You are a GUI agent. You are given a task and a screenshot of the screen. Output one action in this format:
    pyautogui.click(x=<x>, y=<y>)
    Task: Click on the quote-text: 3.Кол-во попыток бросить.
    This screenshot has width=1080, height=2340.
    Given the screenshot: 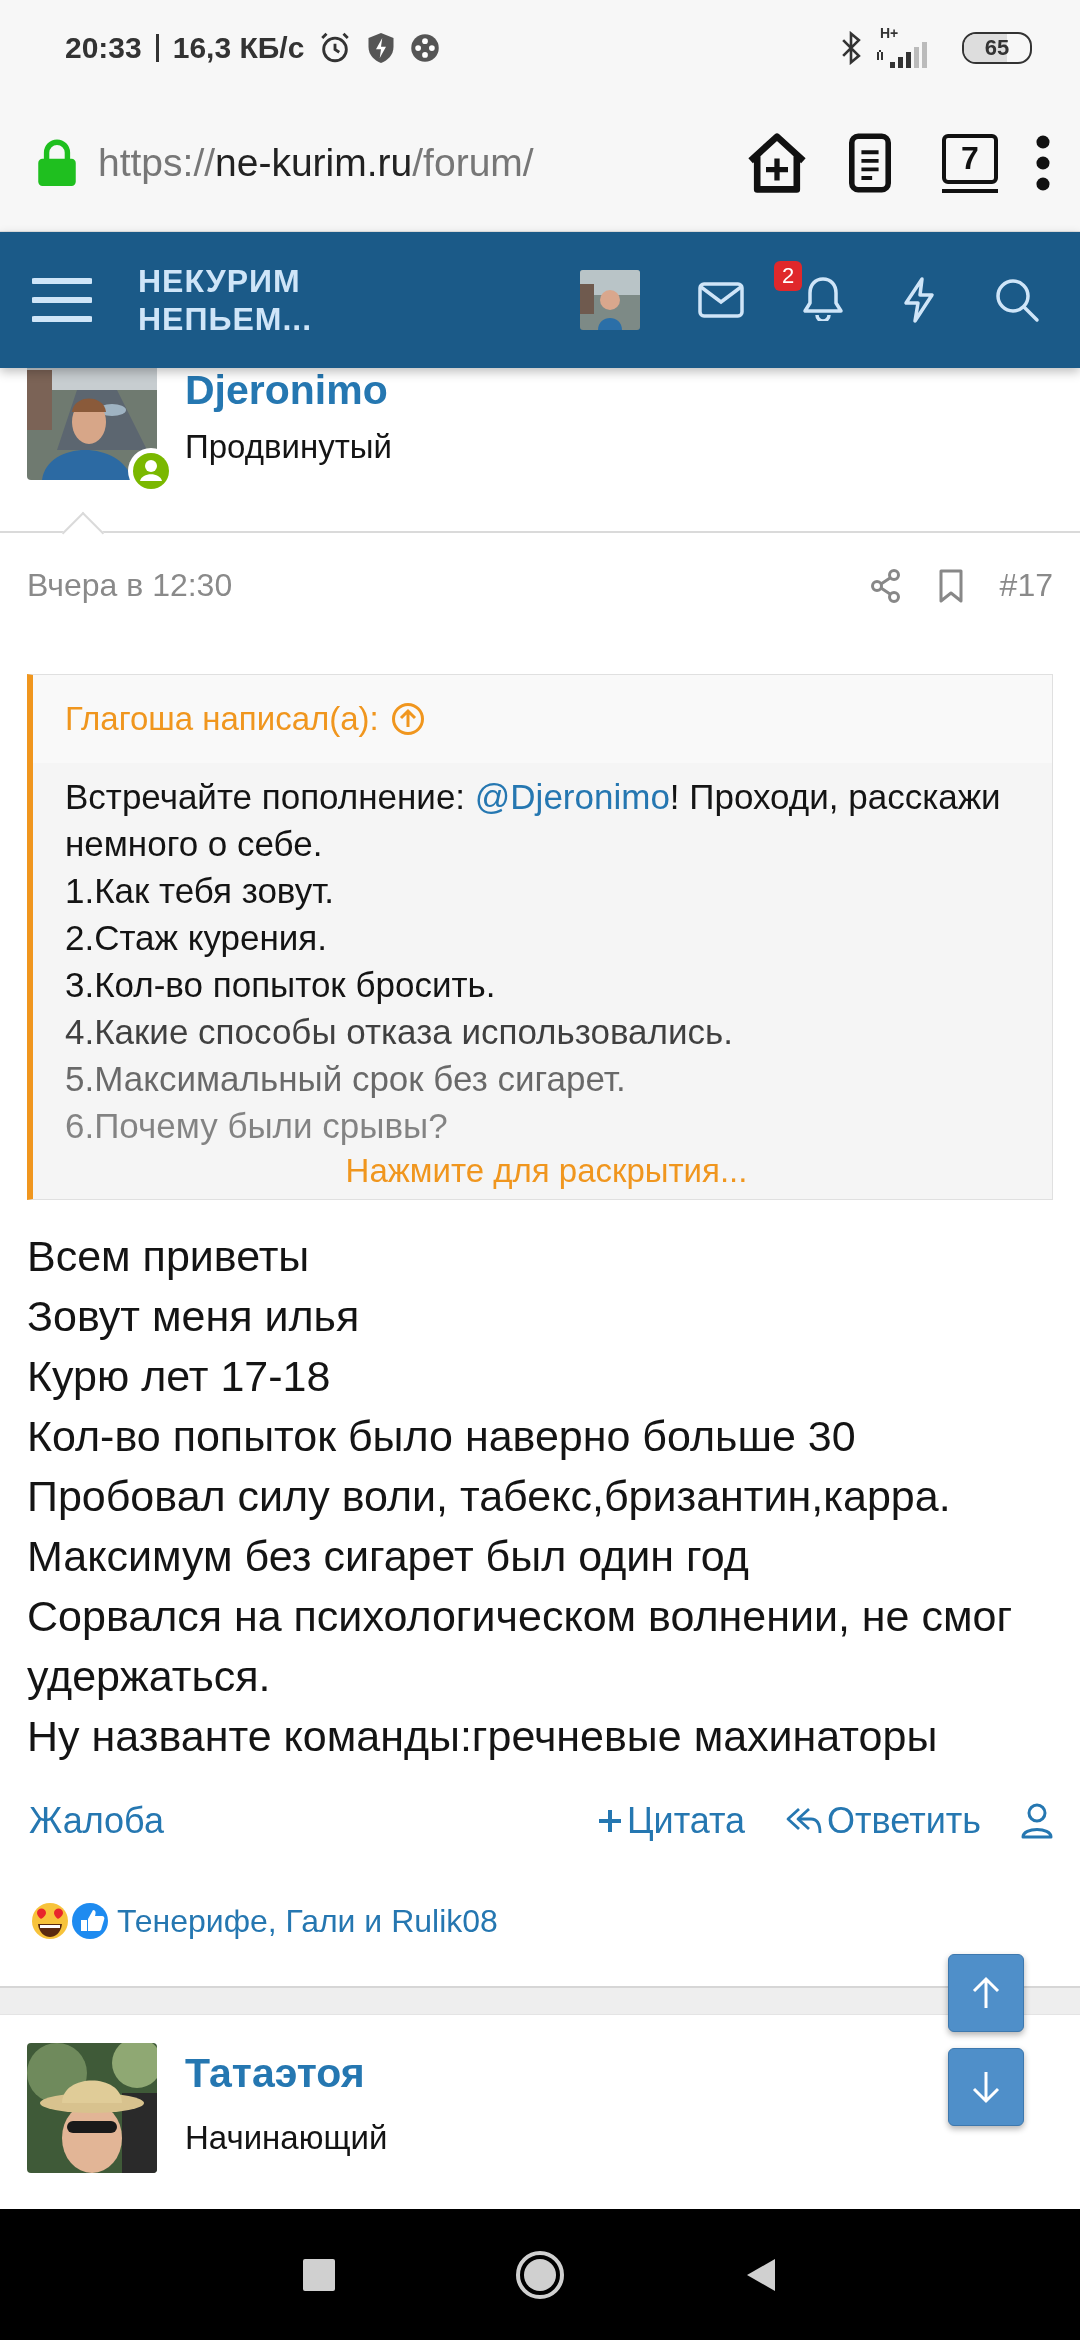 What is the action you would take?
    pyautogui.click(x=281, y=985)
    